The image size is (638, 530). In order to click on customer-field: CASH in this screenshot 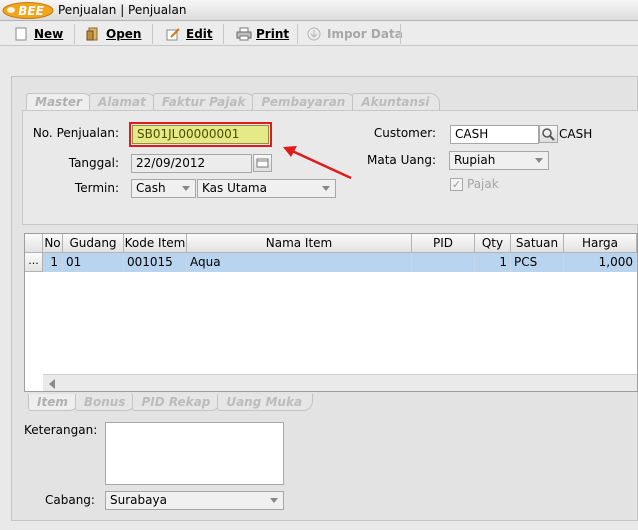, I will do `click(494, 134)`.